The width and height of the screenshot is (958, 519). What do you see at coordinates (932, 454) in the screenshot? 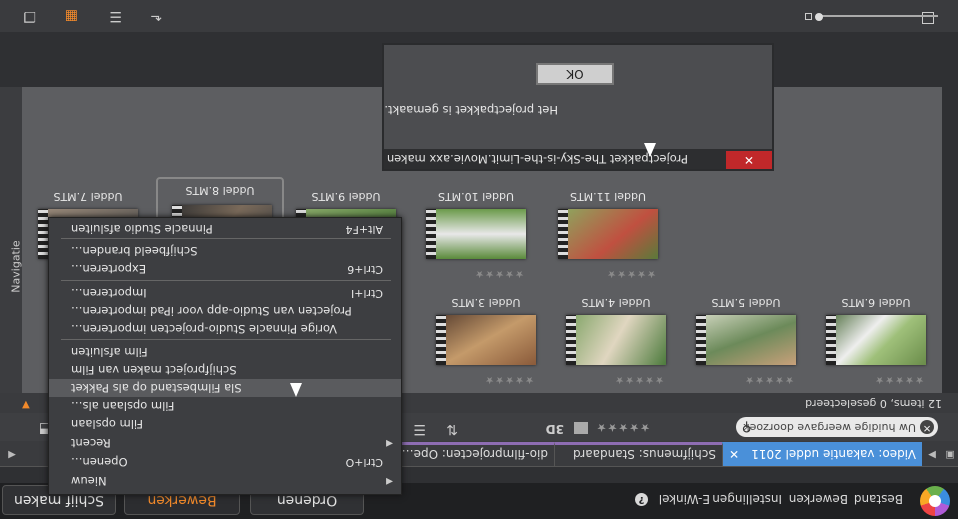
I see `tab-scroll-right-icon: ▶` at bounding box center [932, 454].